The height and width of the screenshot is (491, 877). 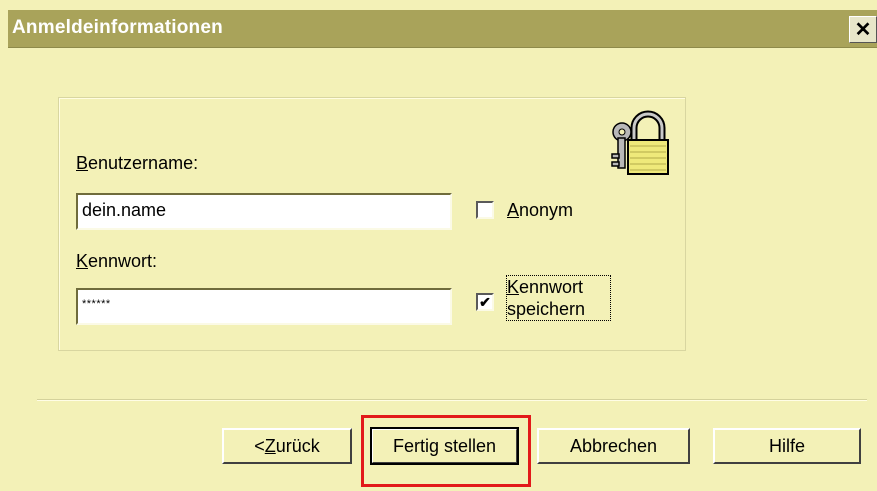 I want to click on anonymous-checkbox, so click(x=485, y=210).